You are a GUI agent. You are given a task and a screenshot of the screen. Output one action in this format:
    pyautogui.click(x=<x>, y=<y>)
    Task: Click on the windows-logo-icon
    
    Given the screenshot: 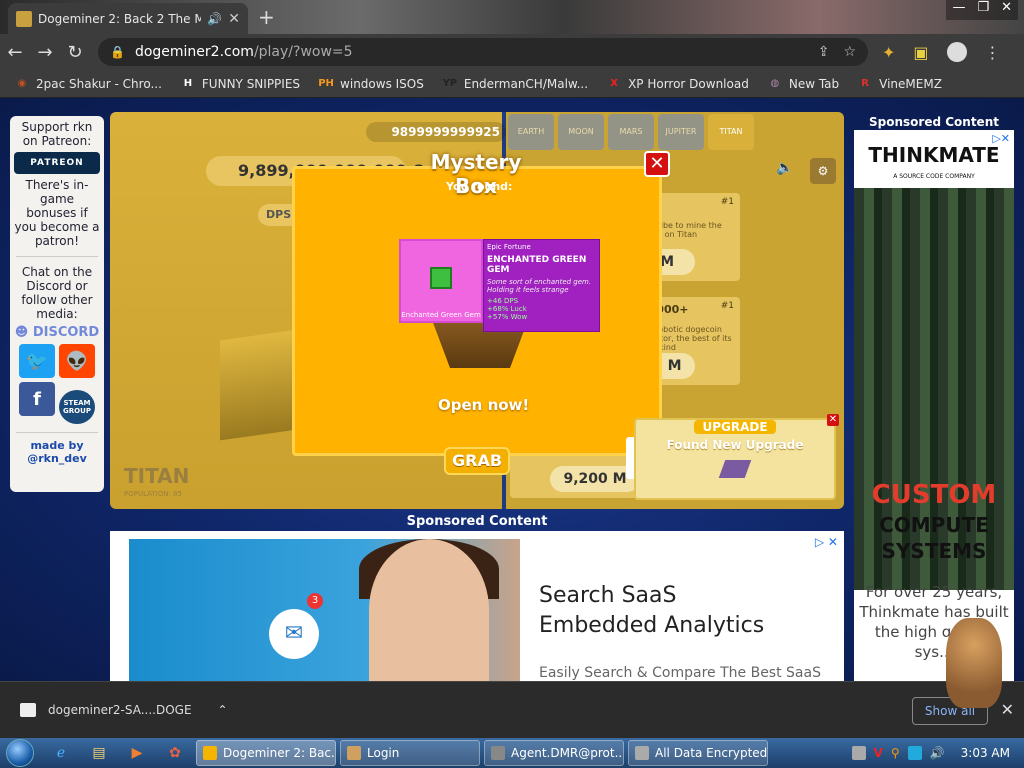 What is the action you would take?
    pyautogui.click(x=20, y=753)
    